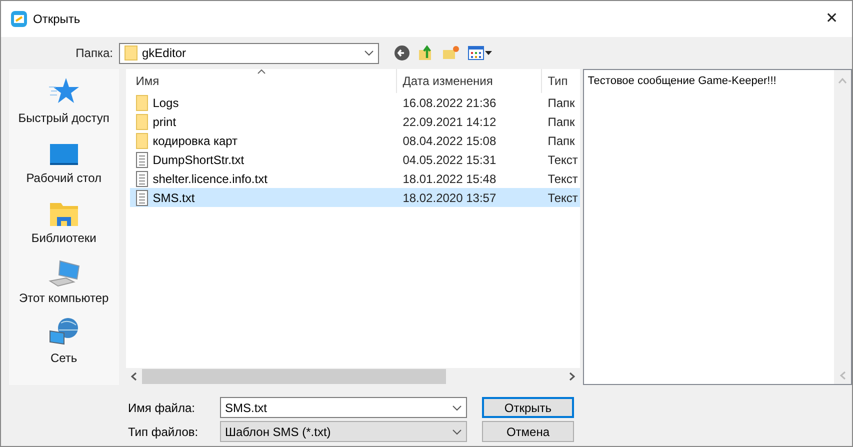 Image resolution: width=853 pixels, height=447 pixels. Describe the element at coordinates (476, 53) in the screenshot. I see `view-grid-icon` at that location.